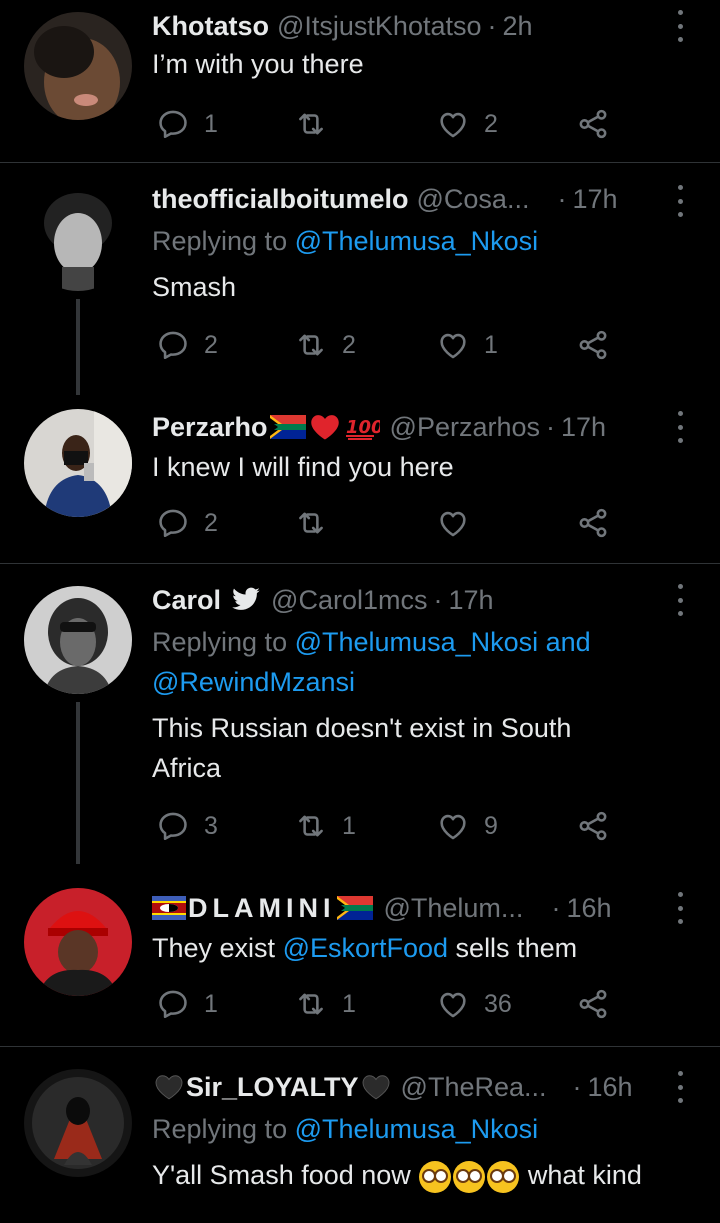  I want to click on tweet-text-line: This Russian doesn't exist in South, so click(362, 728).